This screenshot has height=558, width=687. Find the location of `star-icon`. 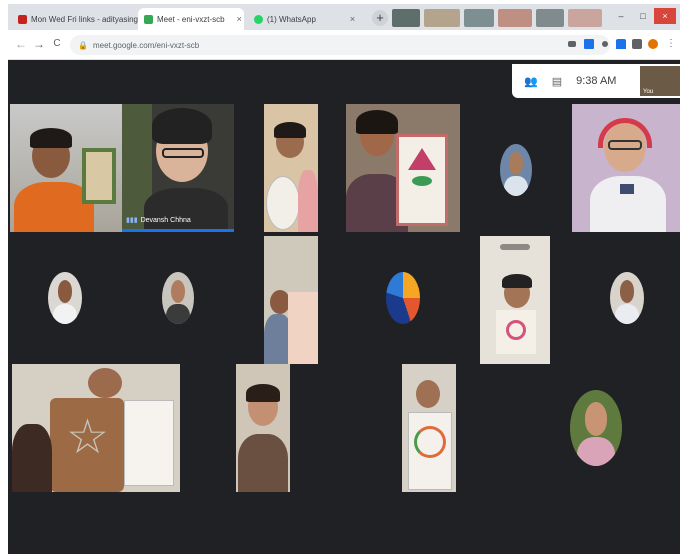

star-icon is located at coordinates (589, 44).